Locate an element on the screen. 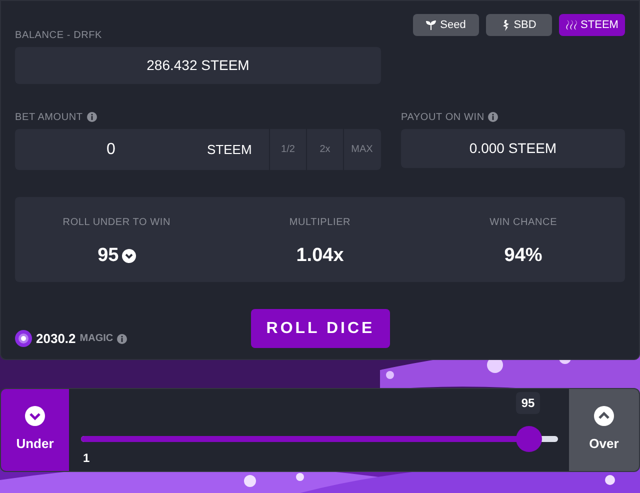  bet-value: 0 is located at coordinates (111, 150).